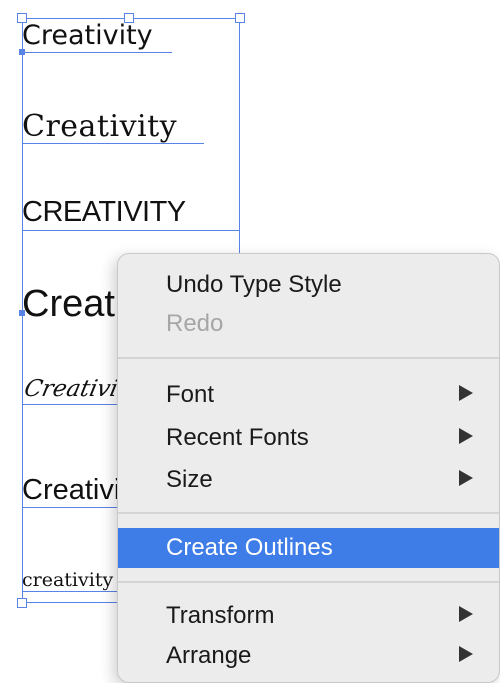  What do you see at coordinates (237, 437) in the screenshot?
I see `menu-item-label: Recent Fonts` at bounding box center [237, 437].